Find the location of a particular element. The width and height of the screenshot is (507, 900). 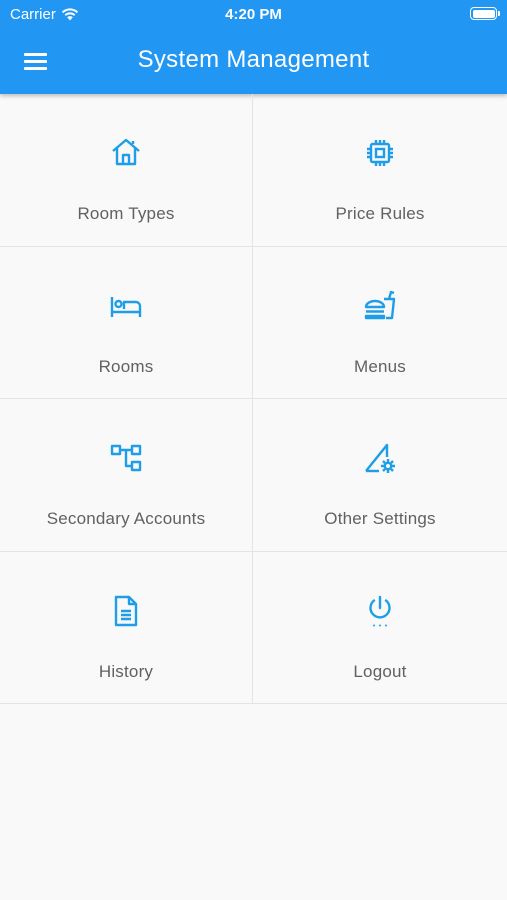

tile-secondary-accounts: Secondary Accounts is located at coordinates (126, 475).